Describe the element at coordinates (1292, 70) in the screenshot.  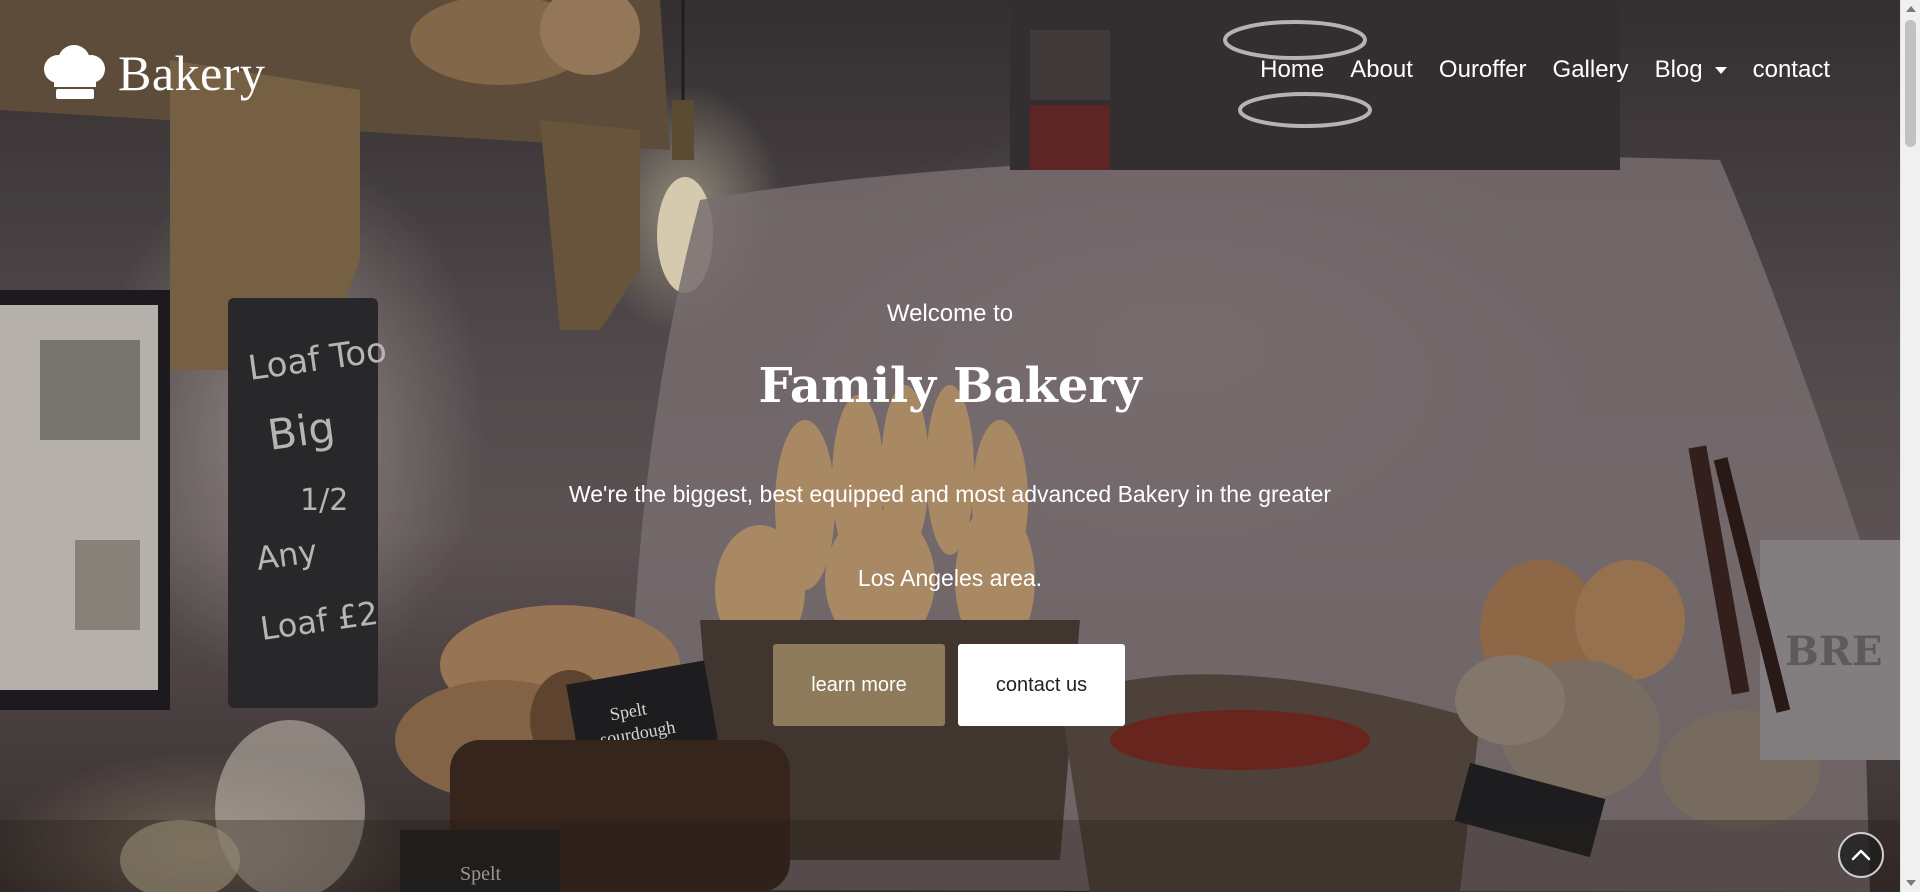
I see `nav-item-home: Home` at that location.